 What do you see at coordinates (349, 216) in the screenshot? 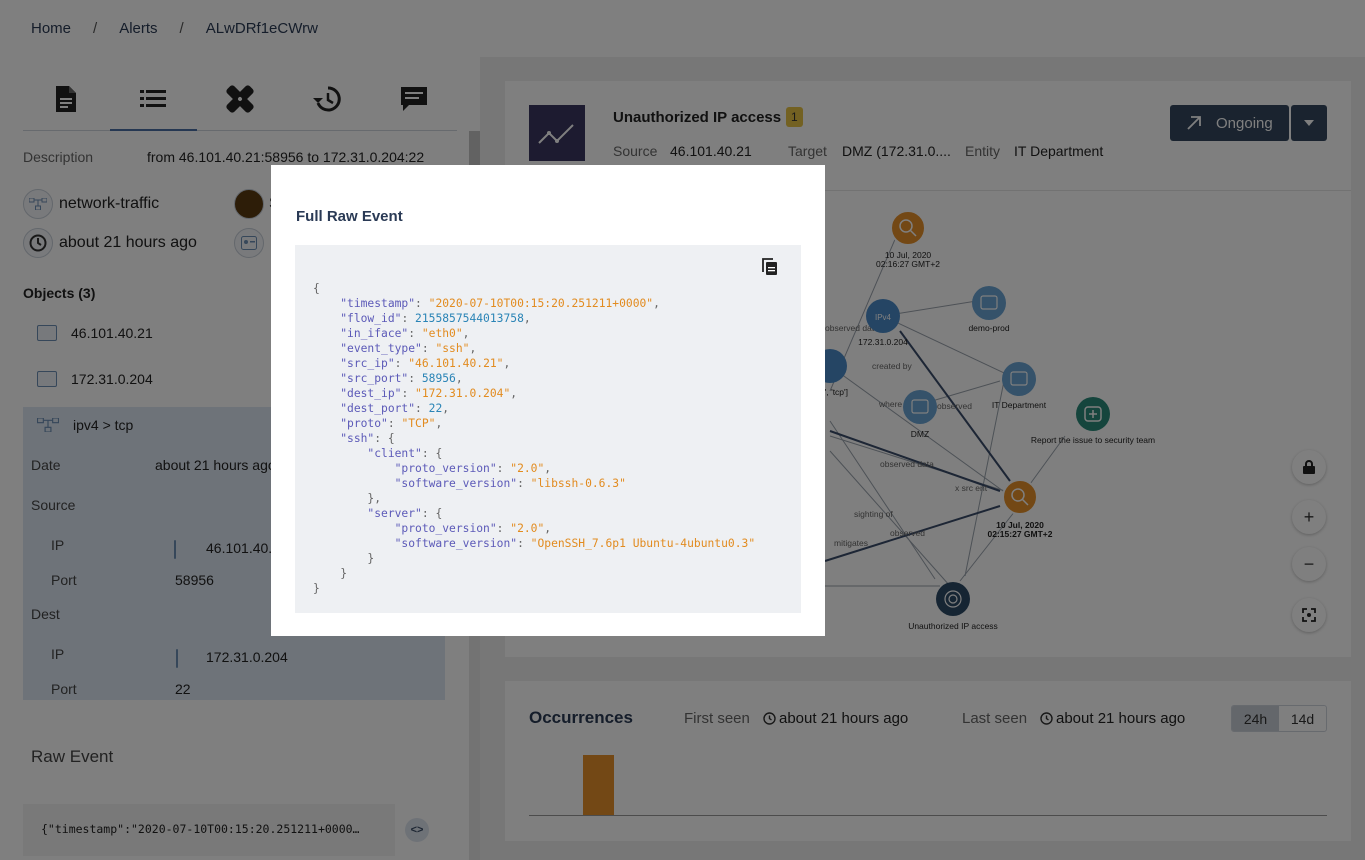
I see `modal-title: Full Raw Event` at bounding box center [349, 216].